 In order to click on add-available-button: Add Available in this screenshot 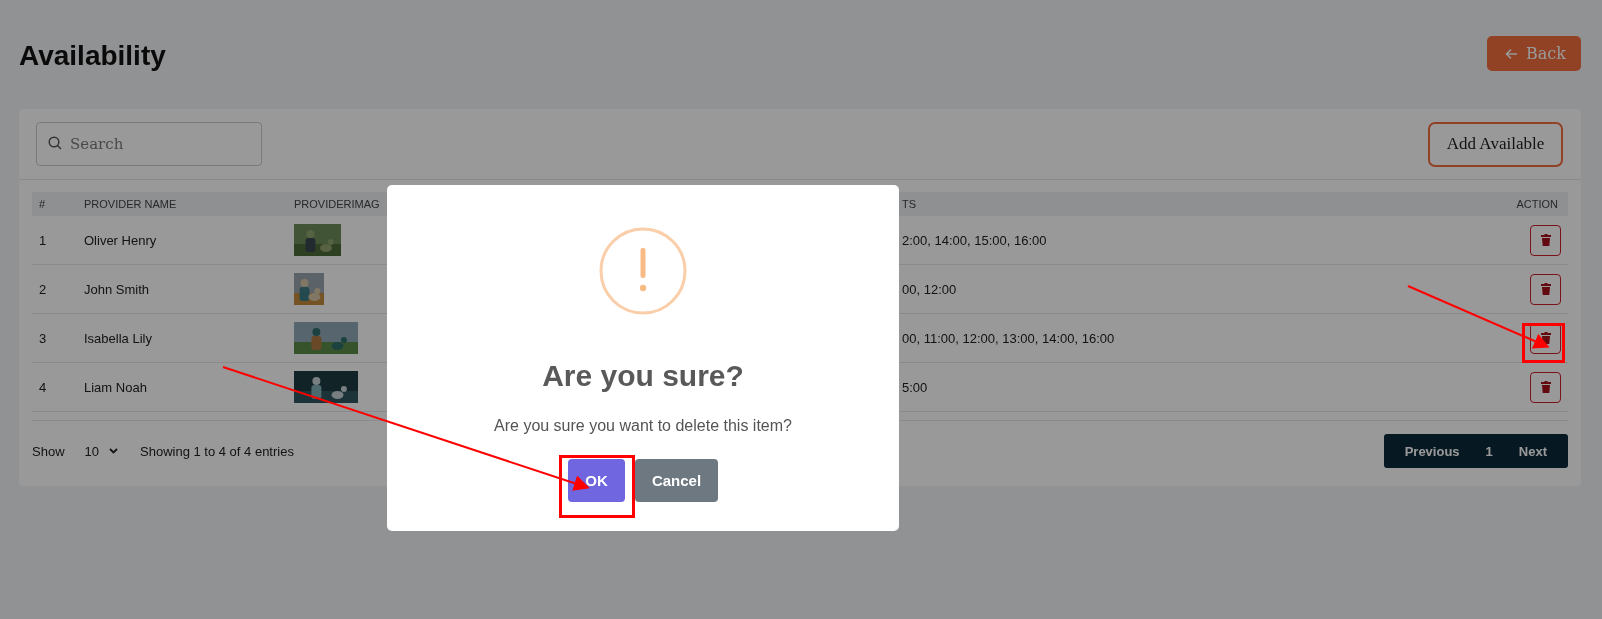, I will do `click(1495, 144)`.